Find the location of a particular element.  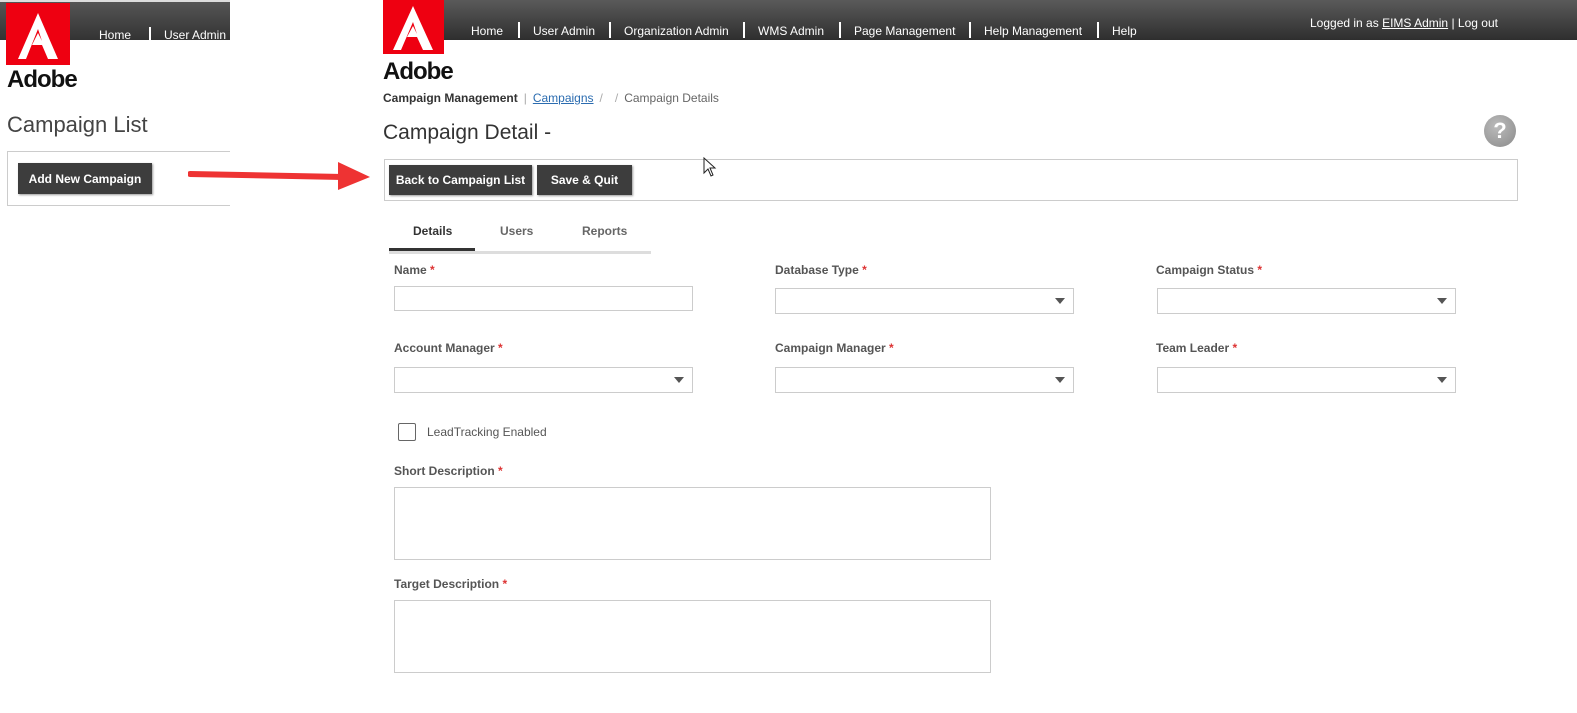

active-tab-indicator is located at coordinates (432, 249).